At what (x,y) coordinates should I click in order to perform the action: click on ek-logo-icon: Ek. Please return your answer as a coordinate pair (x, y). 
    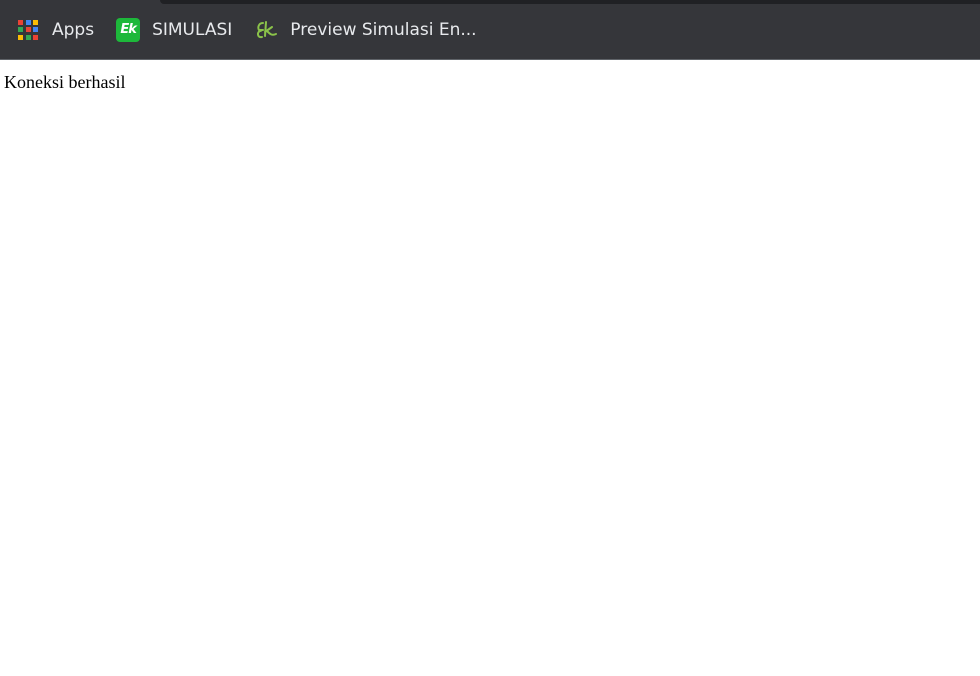
    Looking at the image, I should click on (128, 29).